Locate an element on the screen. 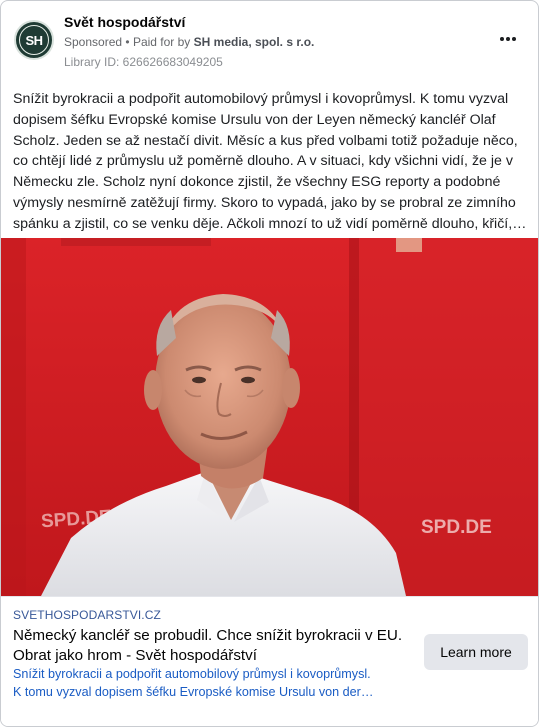 The height and width of the screenshot is (727, 539). avatar-initials: SH is located at coordinates (34, 40).